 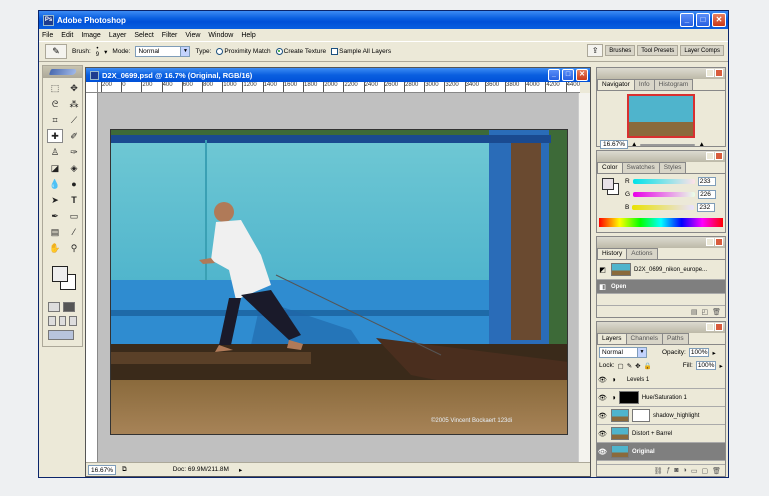 I want to click on r-slider, so click(x=663, y=181).